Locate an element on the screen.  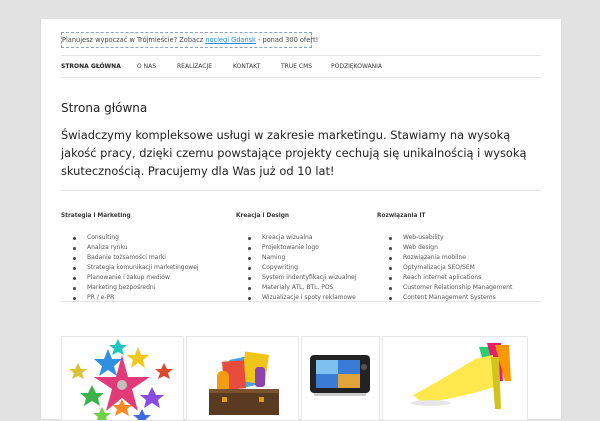
list-item: Naming is located at coordinates (311, 258).